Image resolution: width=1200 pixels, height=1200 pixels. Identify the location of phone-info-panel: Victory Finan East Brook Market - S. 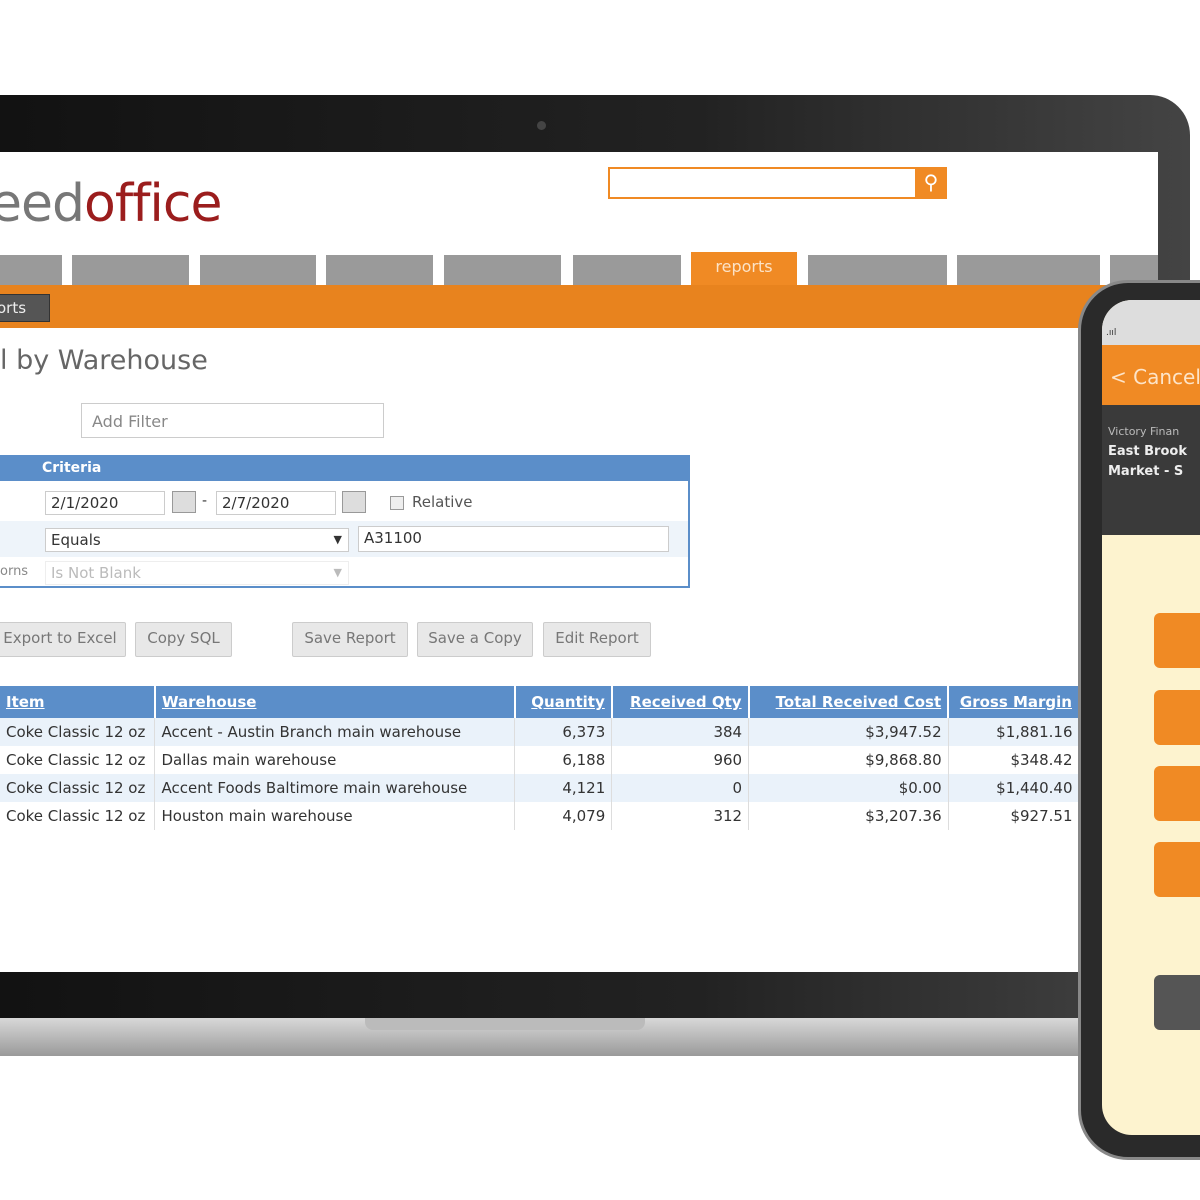
(1151, 470).